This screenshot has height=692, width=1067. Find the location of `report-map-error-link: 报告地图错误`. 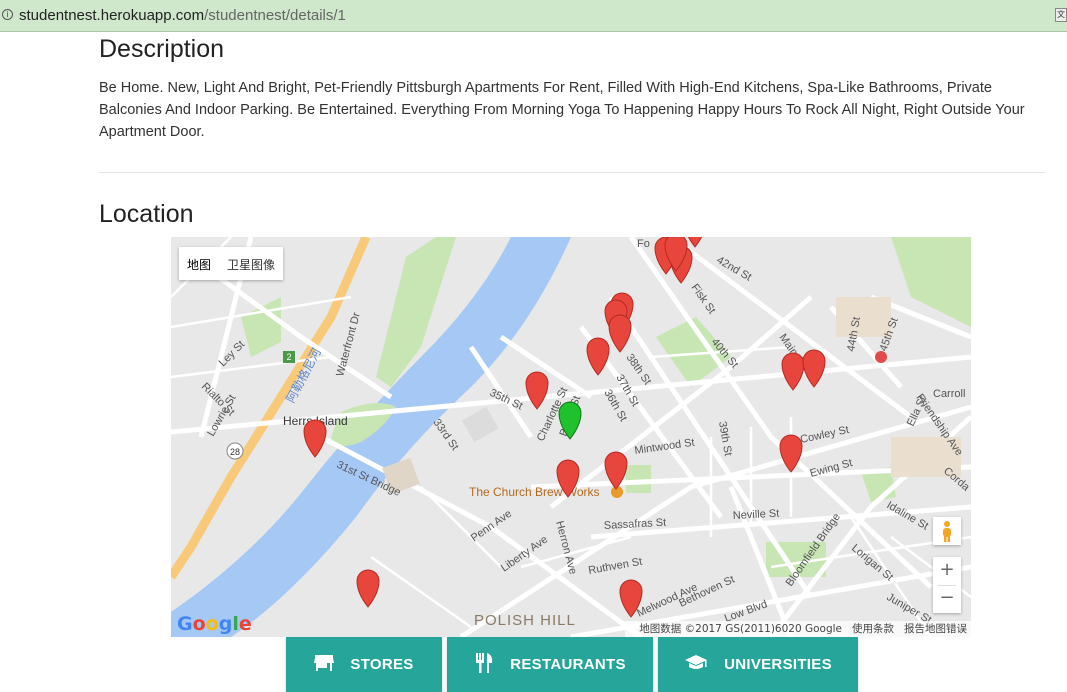

report-map-error-link: 报告地图错误 is located at coordinates (935, 629).